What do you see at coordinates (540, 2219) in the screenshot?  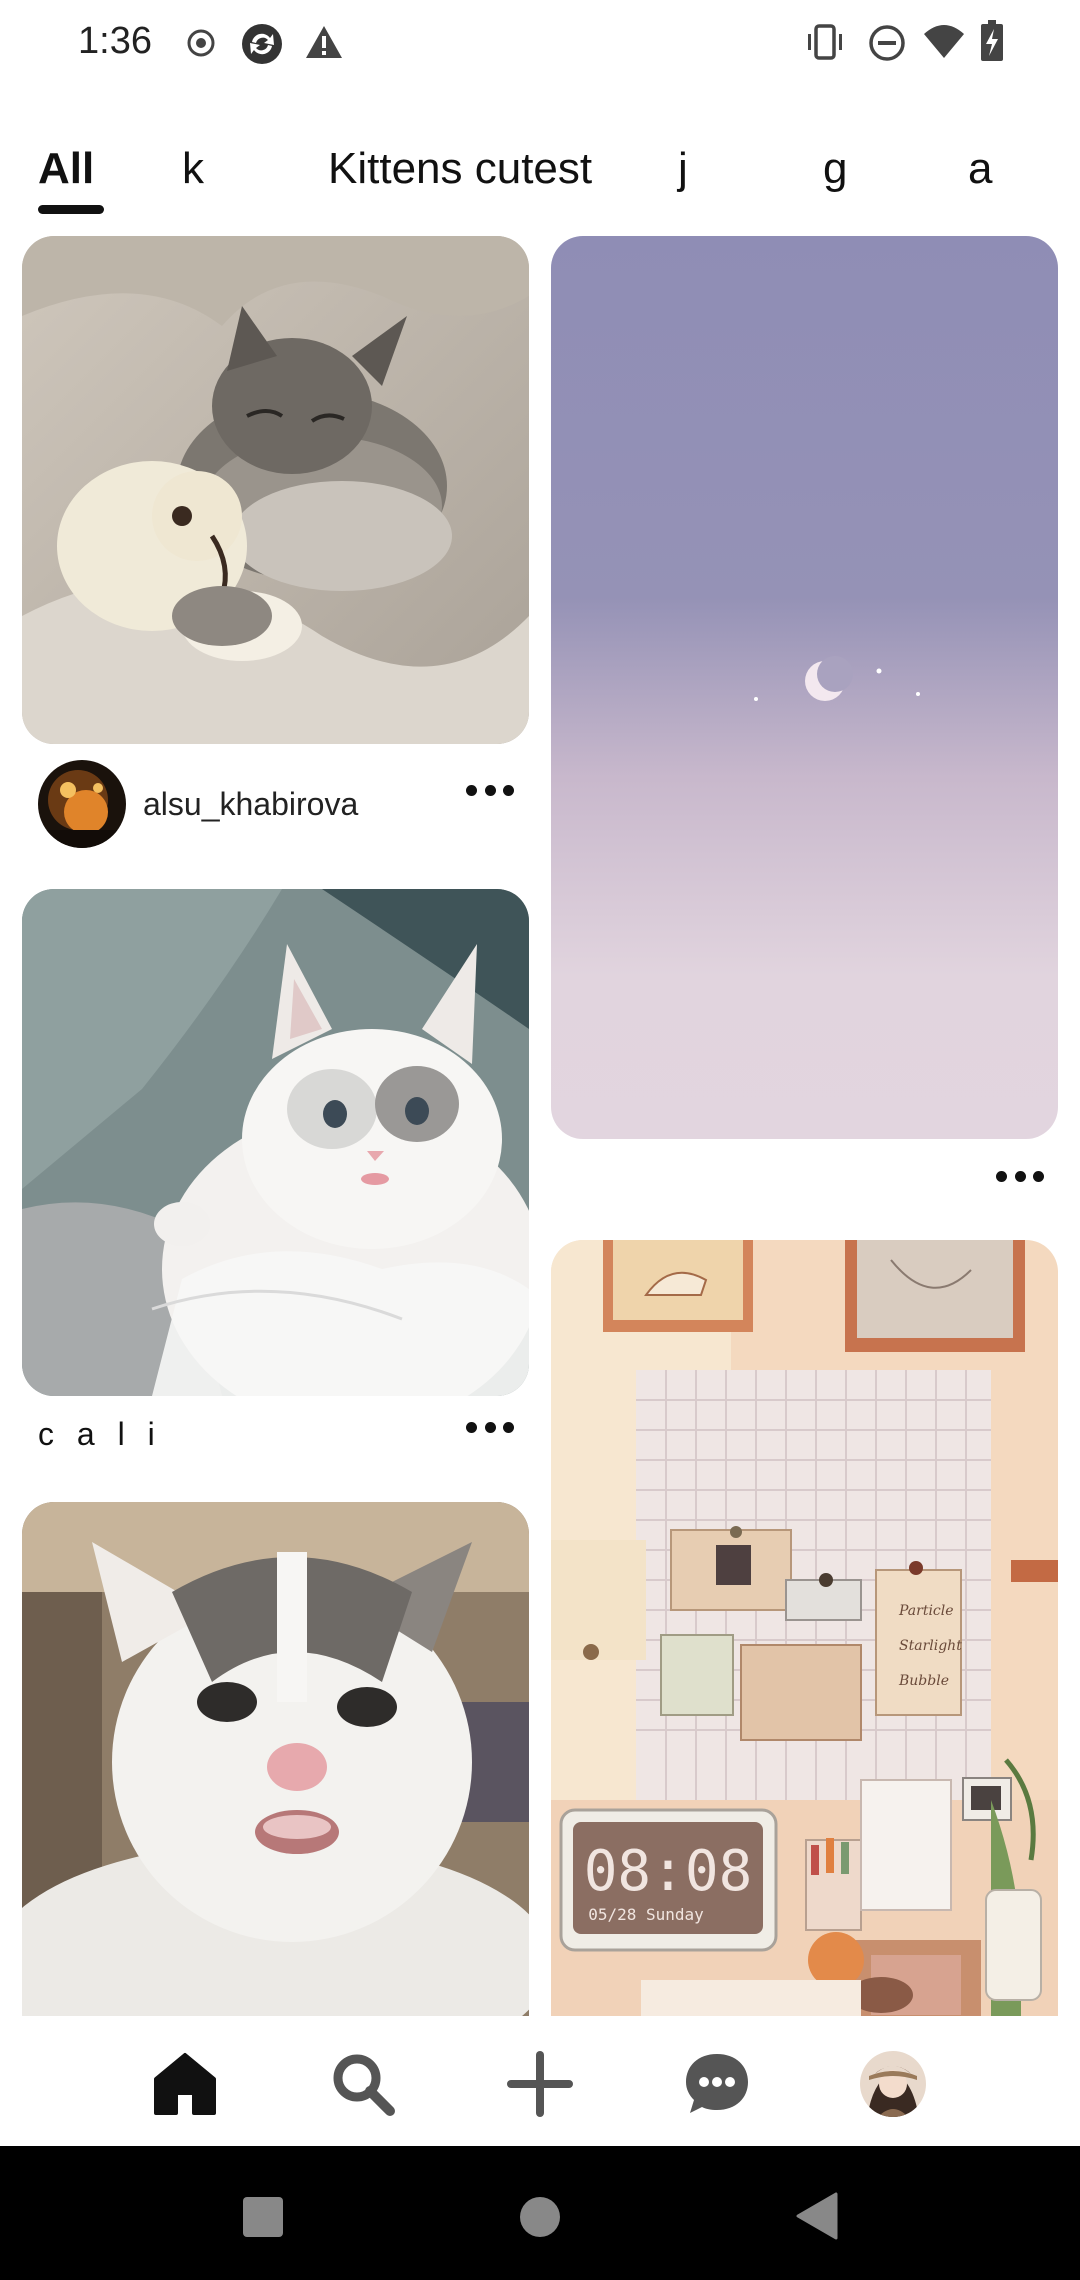 I see `home-button` at bounding box center [540, 2219].